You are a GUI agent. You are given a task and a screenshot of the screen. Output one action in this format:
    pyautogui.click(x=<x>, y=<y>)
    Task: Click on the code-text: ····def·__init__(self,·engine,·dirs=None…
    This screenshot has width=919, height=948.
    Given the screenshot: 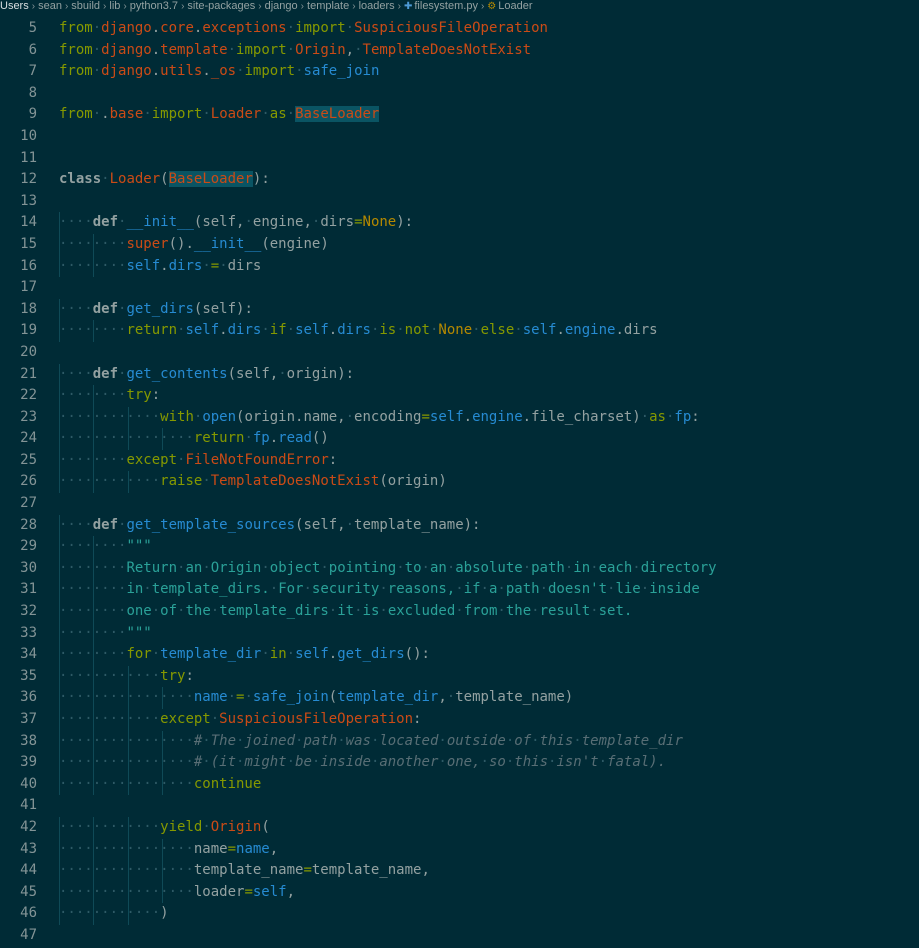 What is the action you would take?
    pyautogui.click(x=236, y=223)
    